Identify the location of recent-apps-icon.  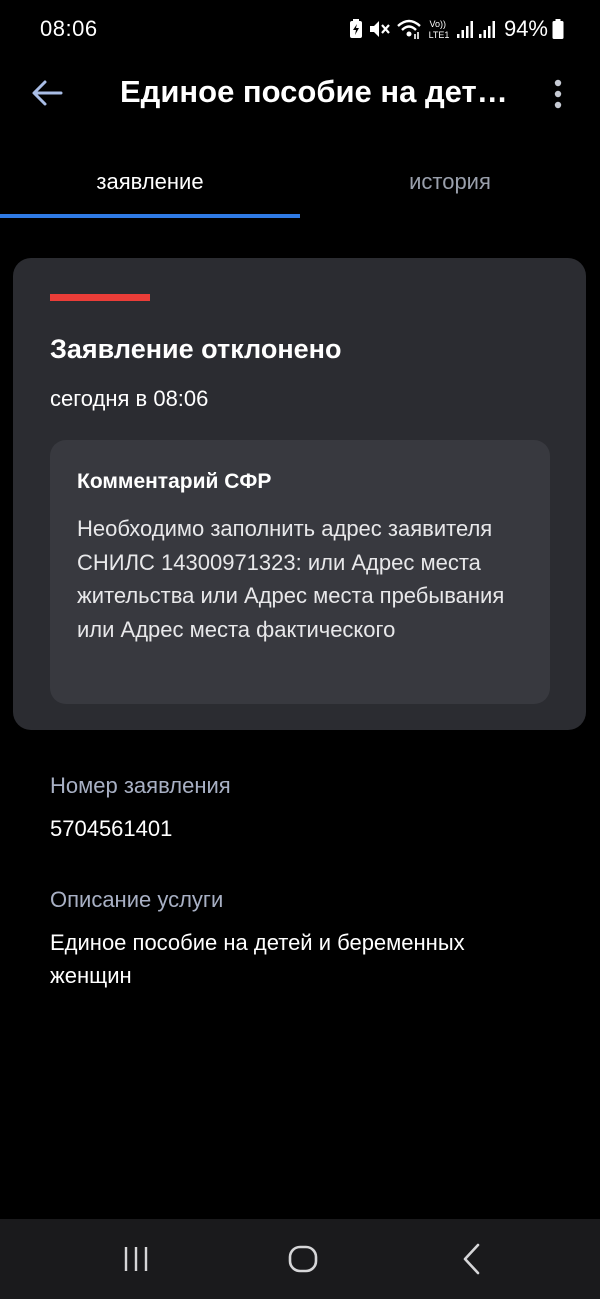
(136, 1259).